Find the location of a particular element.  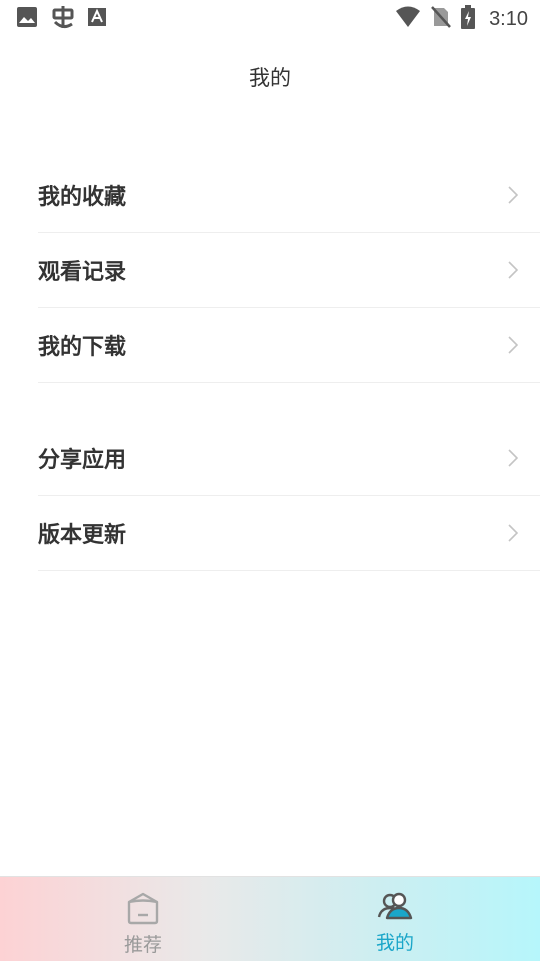

menu-group-app: 分享应用 版本更新 is located at coordinates (289, 496).